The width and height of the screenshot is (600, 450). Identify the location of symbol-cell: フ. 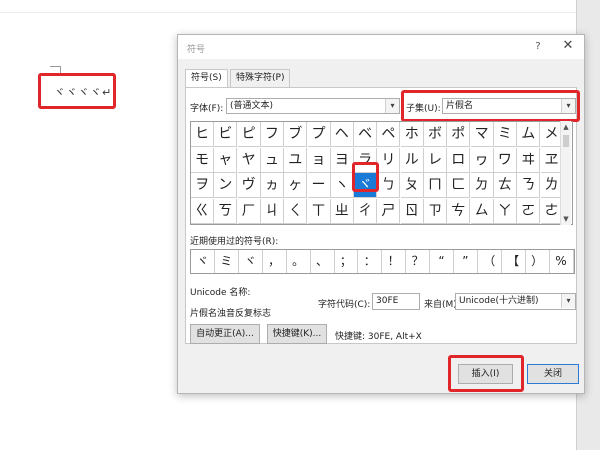
(272, 134).